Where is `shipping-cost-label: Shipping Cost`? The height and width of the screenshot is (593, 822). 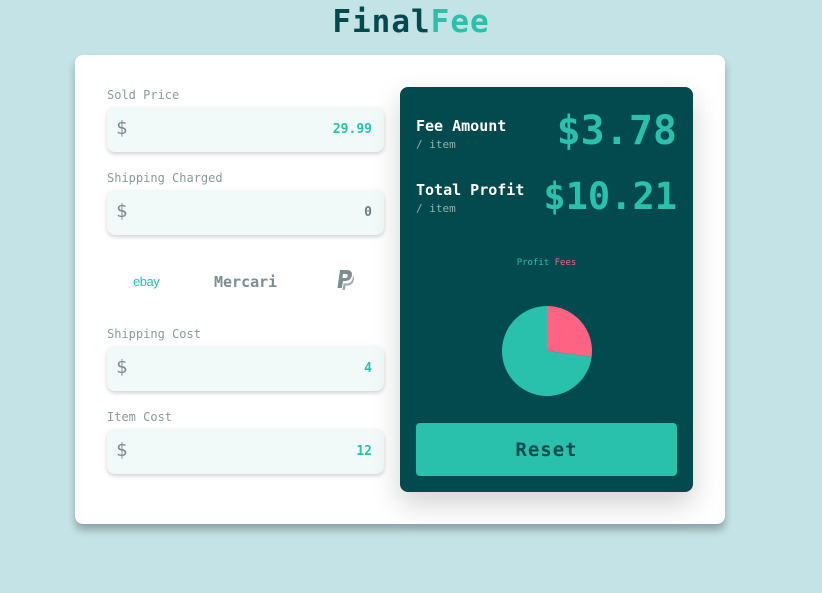 shipping-cost-label: Shipping Cost is located at coordinates (154, 334).